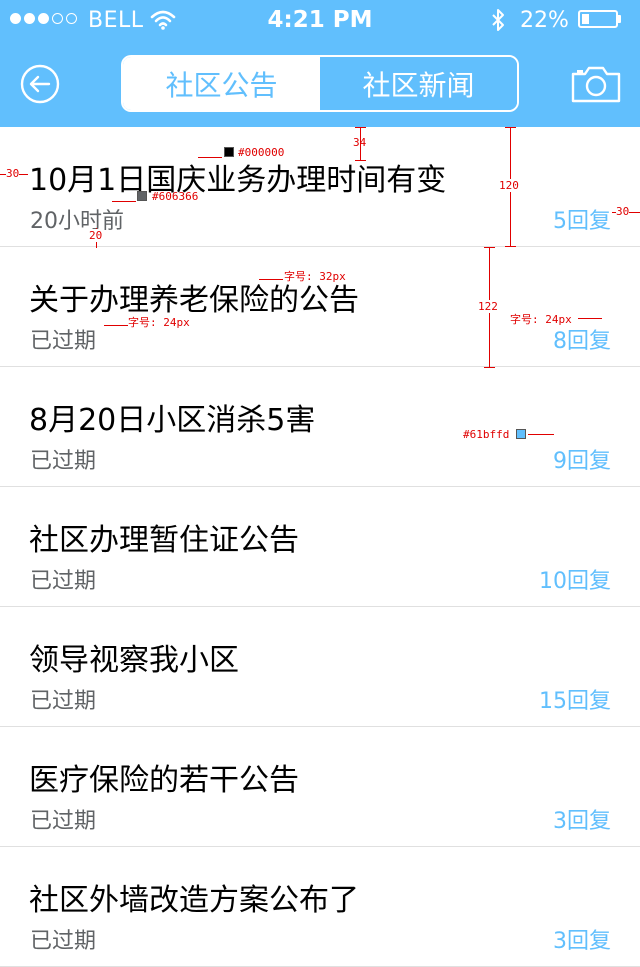 This screenshot has height=967, width=640. What do you see at coordinates (134, 660) in the screenshot?
I see `item-title: 领导视察我小区` at bounding box center [134, 660].